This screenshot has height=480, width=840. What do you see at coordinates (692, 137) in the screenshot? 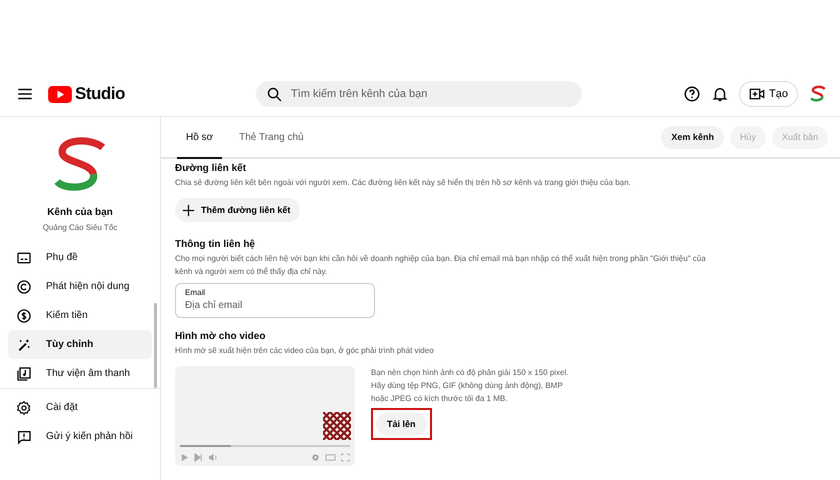
I see `action-button: Xem kênh` at bounding box center [692, 137].